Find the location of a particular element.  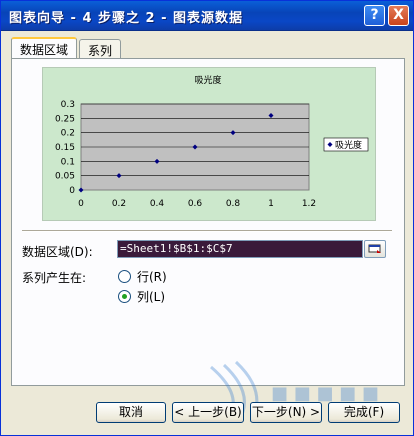

x-tick-label: 0.2 is located at coordinates (119, 204).